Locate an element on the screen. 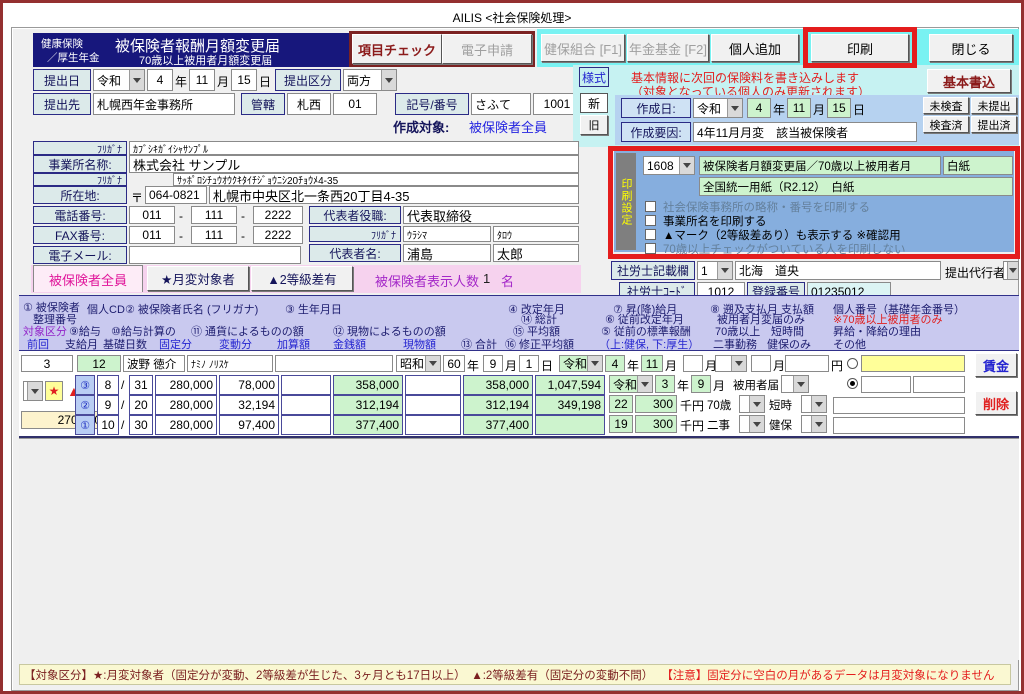 This screenshot has width=1024, height=694. e-apply-button: 電子申請 is located at coordinates (487, 49).